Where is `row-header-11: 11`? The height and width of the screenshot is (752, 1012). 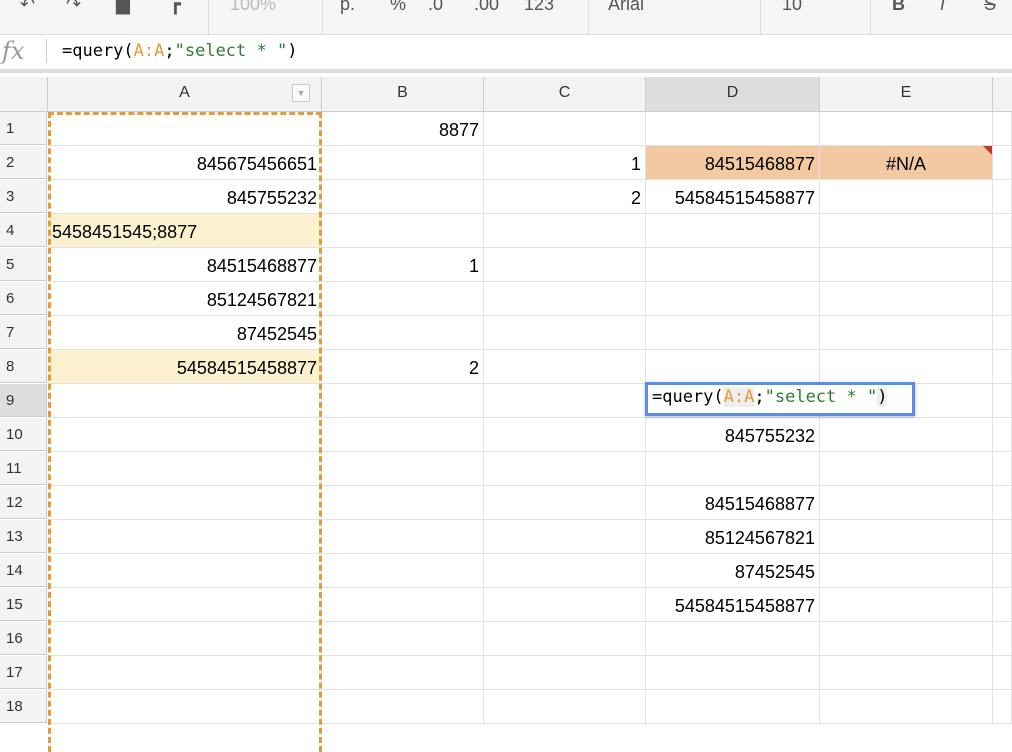
row-header-11: 11 is located at coordinates (23, 468).